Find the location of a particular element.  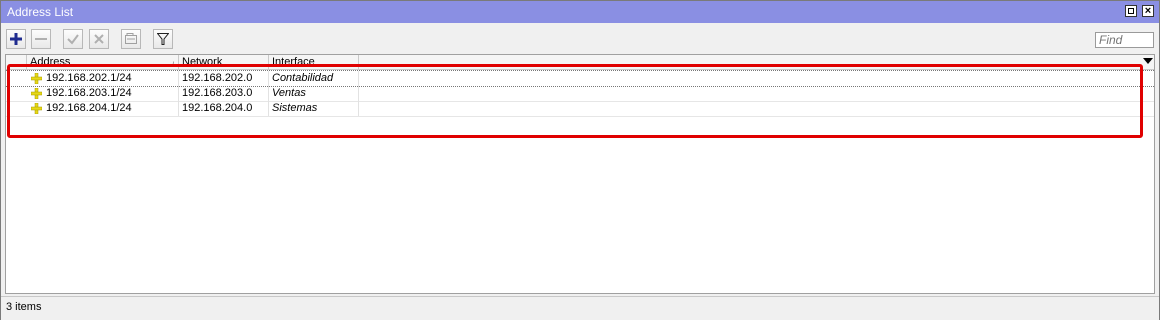

remove-button is located at coordinates (41, 39).